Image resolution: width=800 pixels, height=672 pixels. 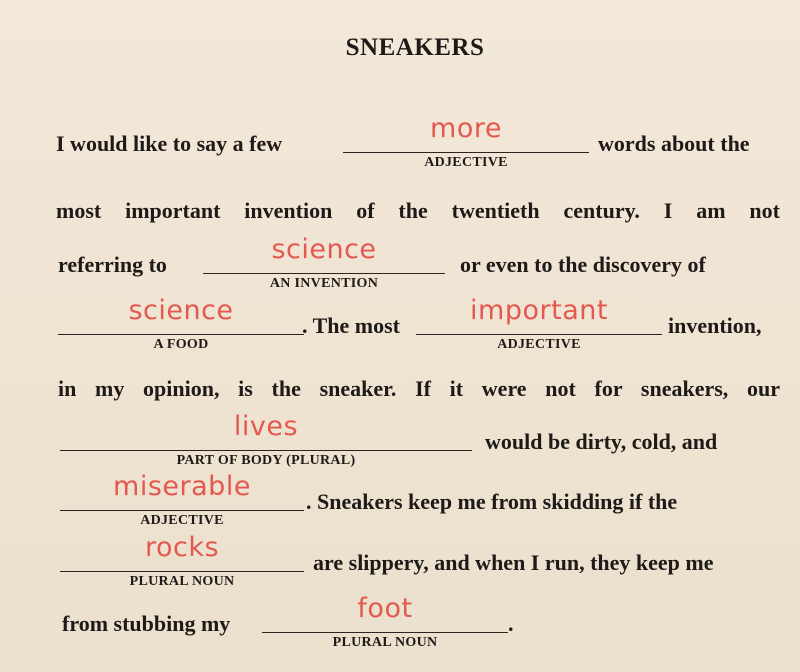 I want to click on blank-invention: science AN INVENTION, so click(x=324, y=263).